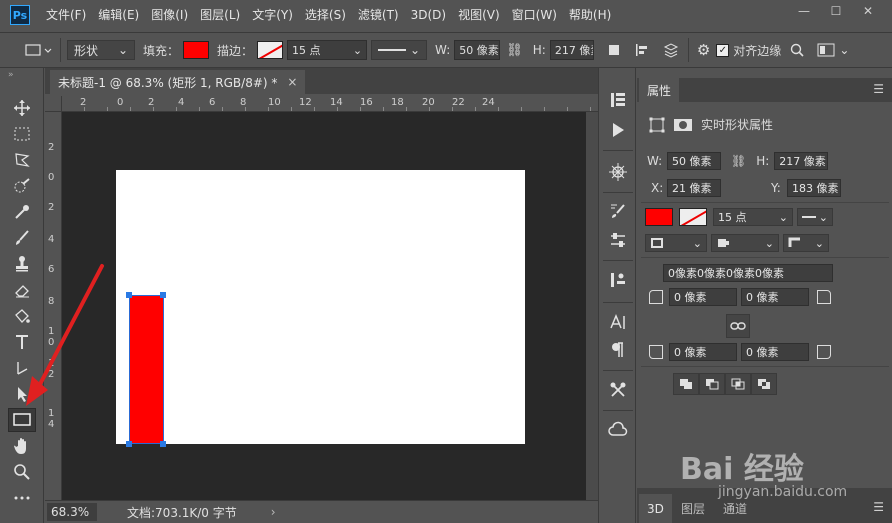  Describe the element at coordinates (738, 384) in the screenshot. I see `intersect-shapes-button` at that location.